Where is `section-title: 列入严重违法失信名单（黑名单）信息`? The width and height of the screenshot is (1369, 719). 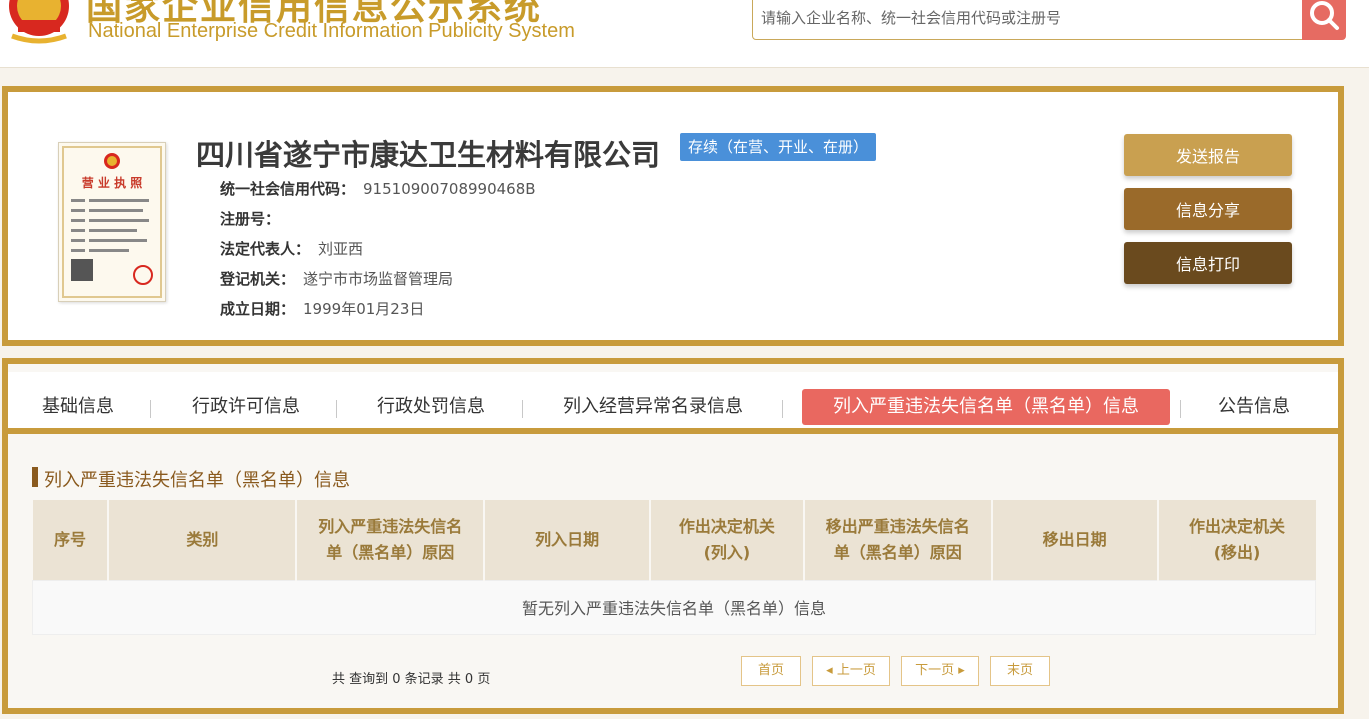 section-title: 列入严重违法失信名单（黑名单）信息 is located at coordinates (197, 480).